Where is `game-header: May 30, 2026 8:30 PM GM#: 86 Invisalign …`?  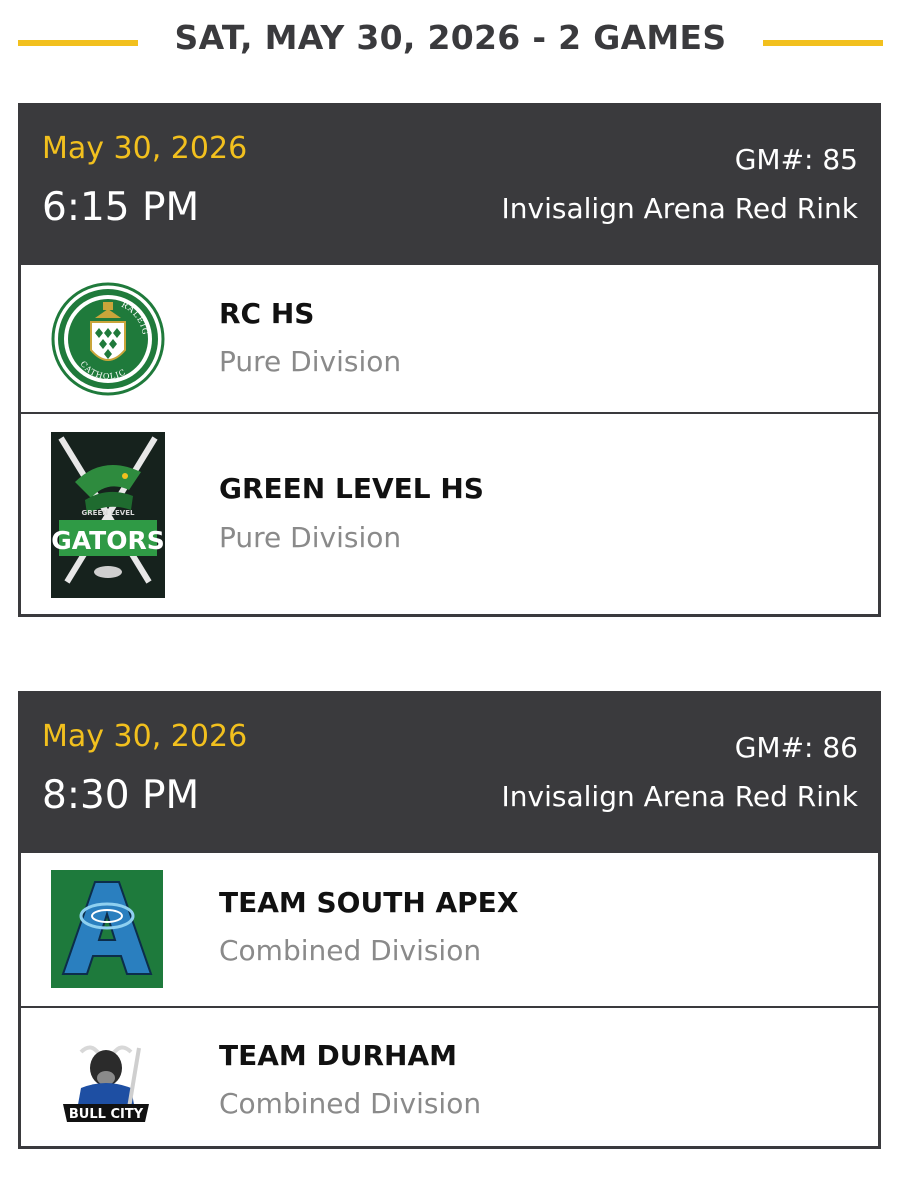
game-header: May 30, 2026 8:30 PM GM#: 86 Invisalign … is located at coordinates (449, 771).